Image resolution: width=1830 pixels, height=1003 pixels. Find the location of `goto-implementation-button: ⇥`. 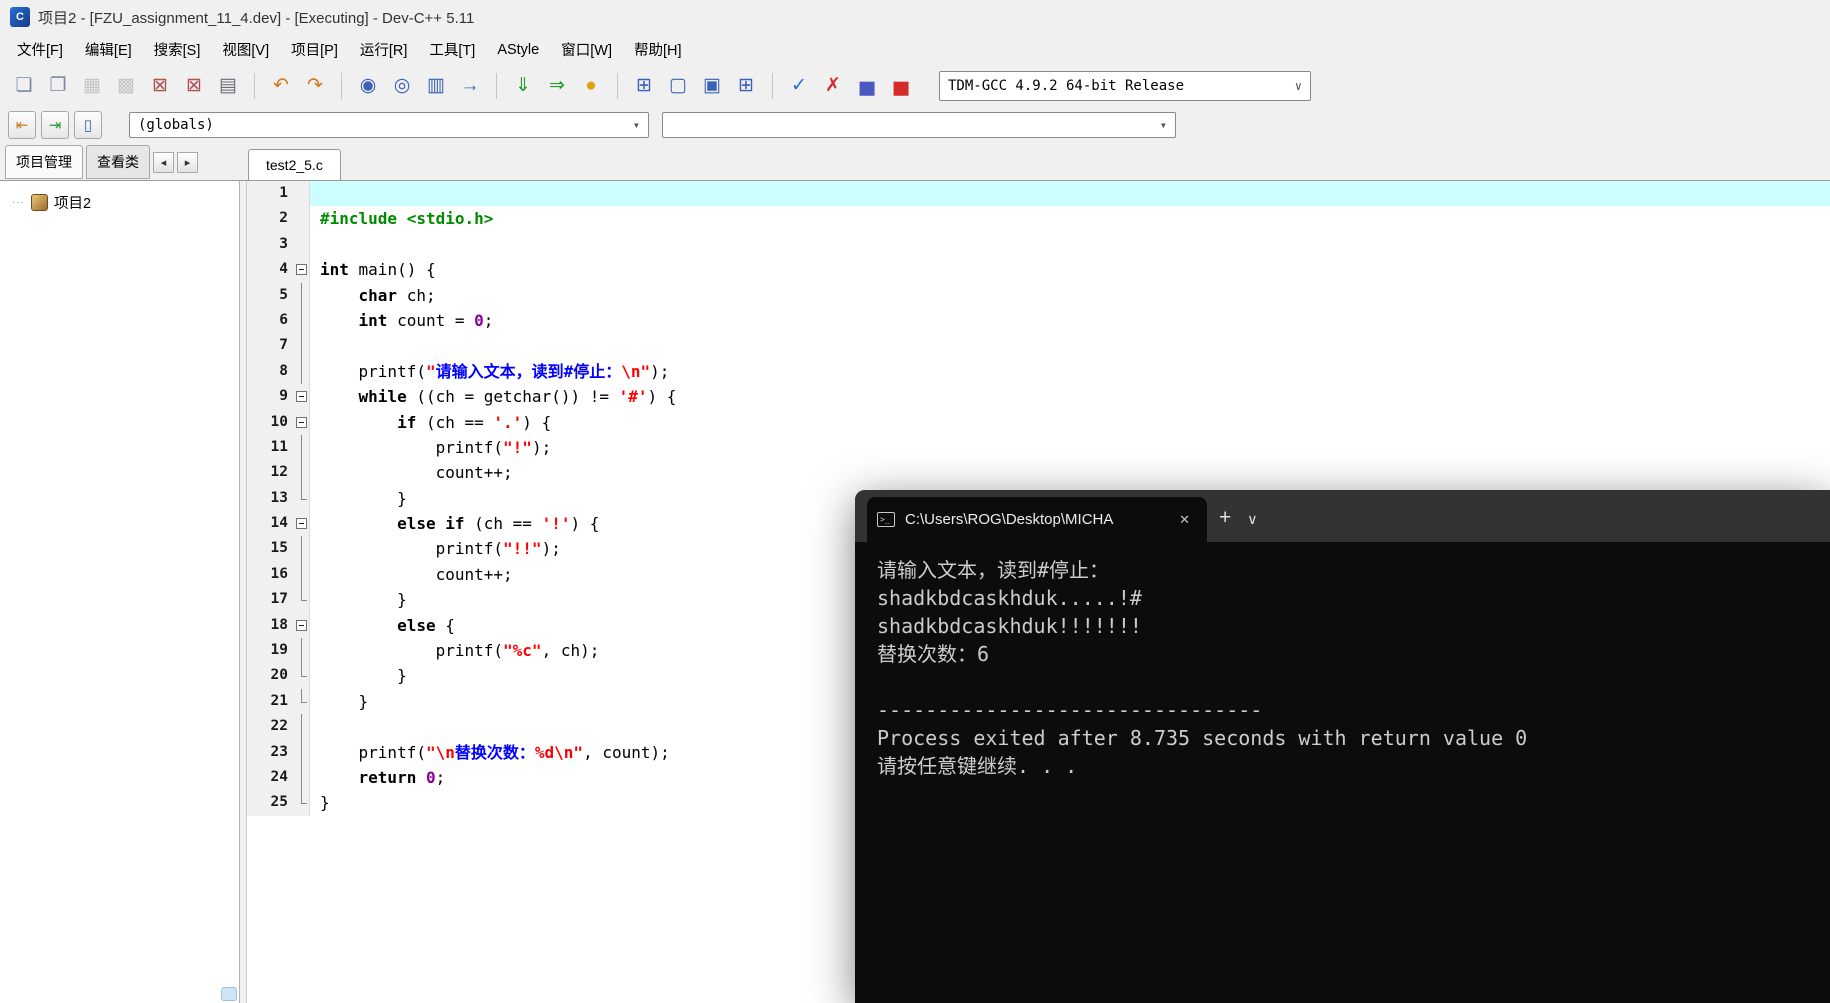

goto-implementation-button: ⇥ is located at coordinates (55, 125).